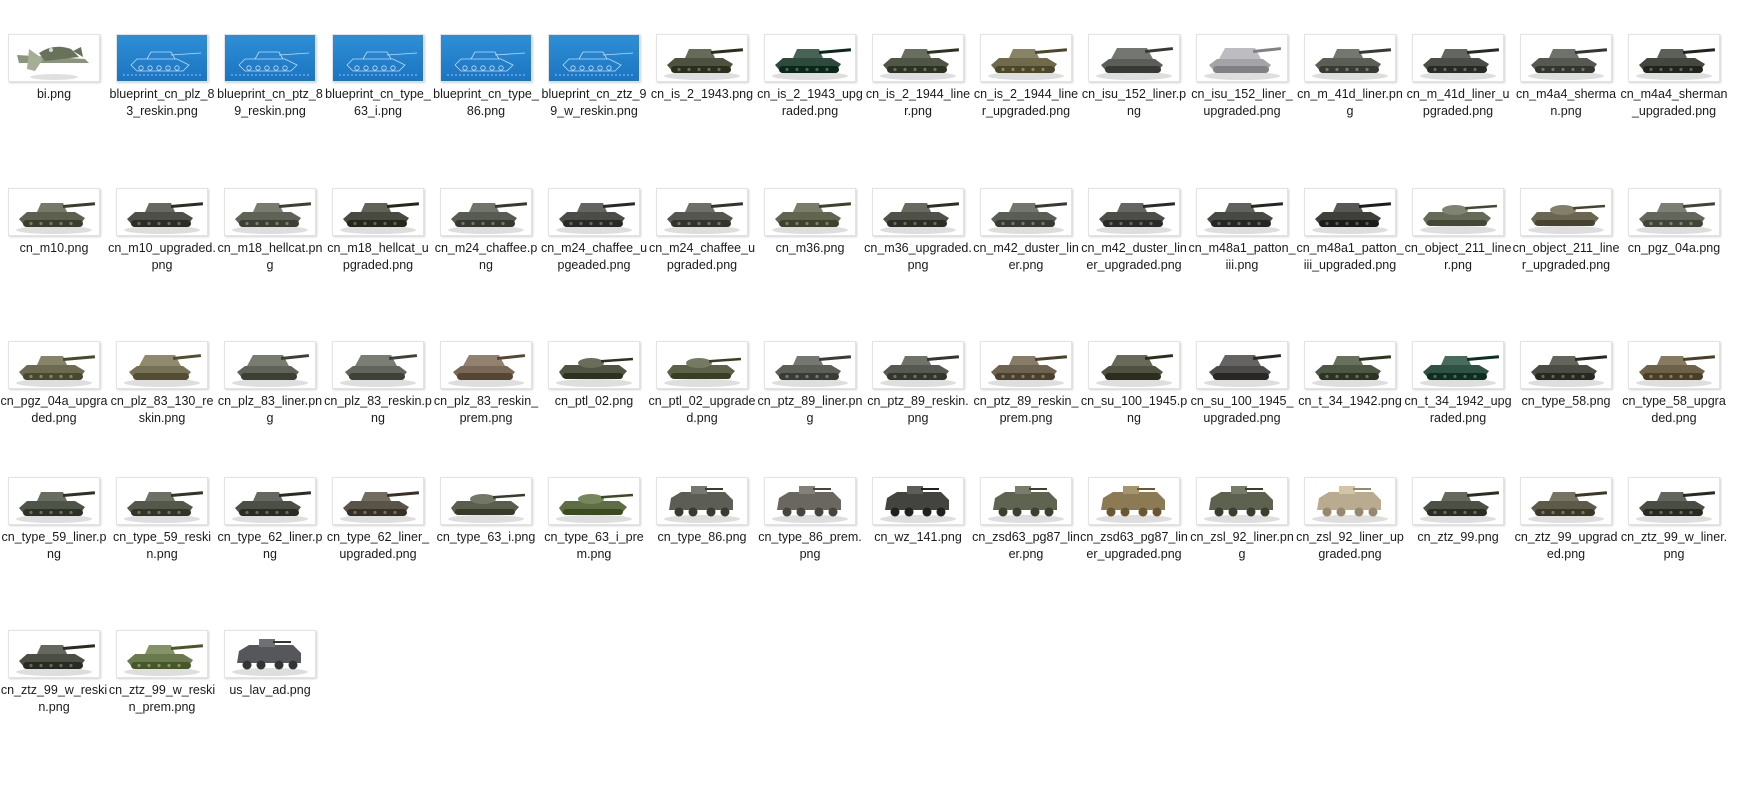 The height and width of the screenshot is (804, 1742). I want to click on file-item: cn_type_62_liner.png, so click(270, 547).